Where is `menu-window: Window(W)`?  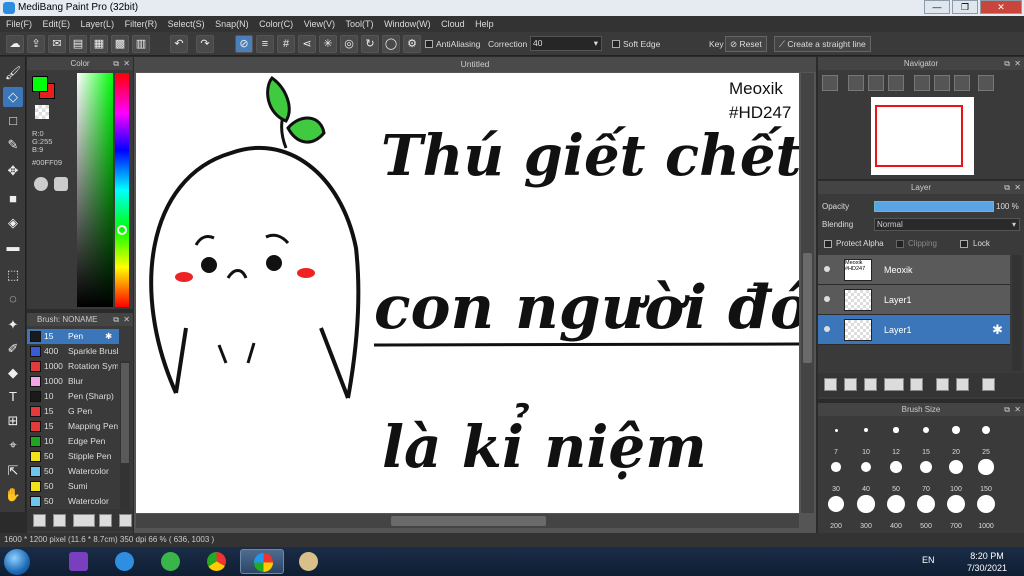
menu-window: Window(W) is located at coordinates (407, 24).